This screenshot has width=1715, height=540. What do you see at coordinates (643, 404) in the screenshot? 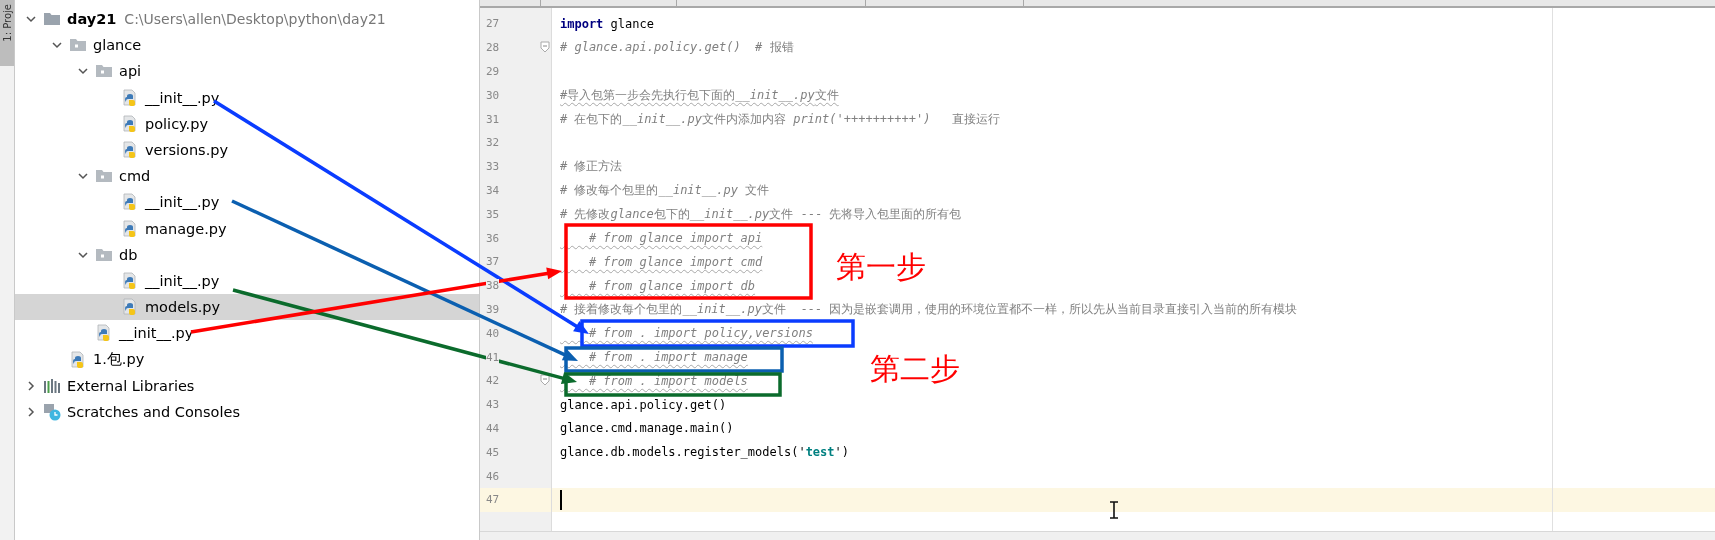
I see `code-line: glance.api.policy.get()` at bounding box center [643, 404].